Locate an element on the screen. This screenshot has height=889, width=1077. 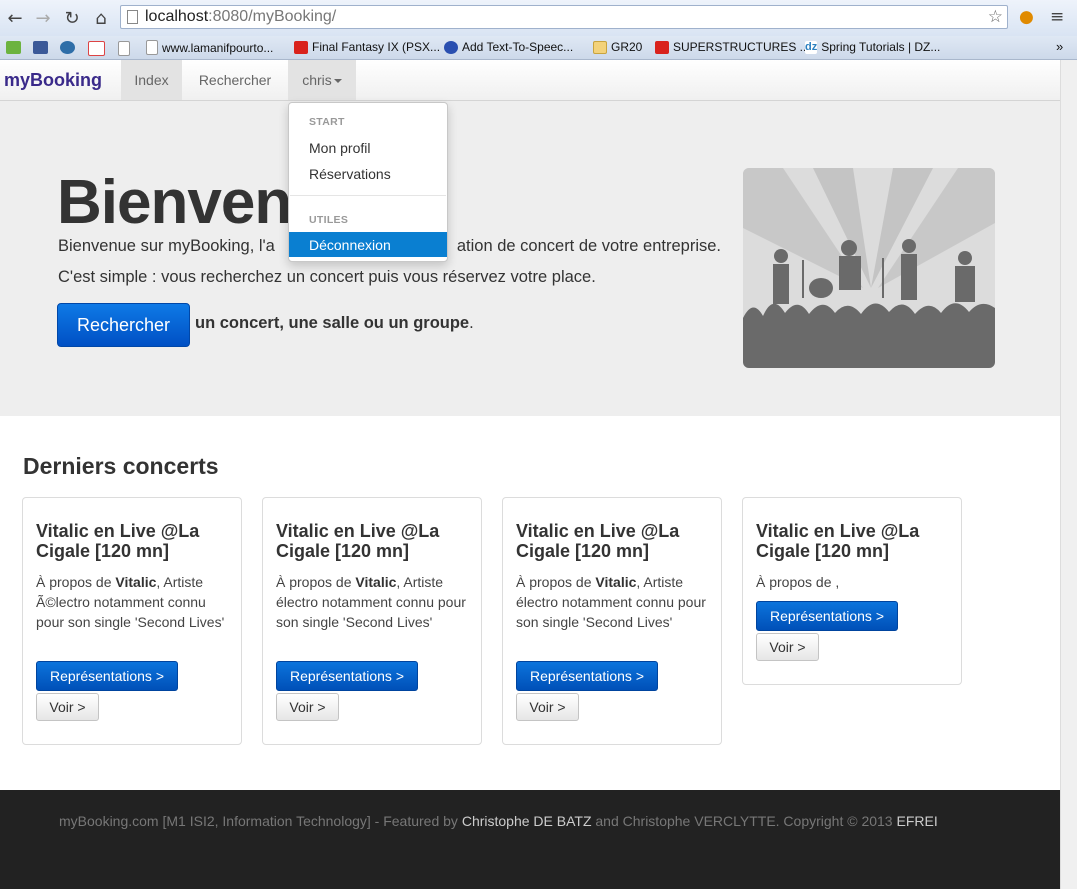
facebook-icon is located at coordinates (40, 47).